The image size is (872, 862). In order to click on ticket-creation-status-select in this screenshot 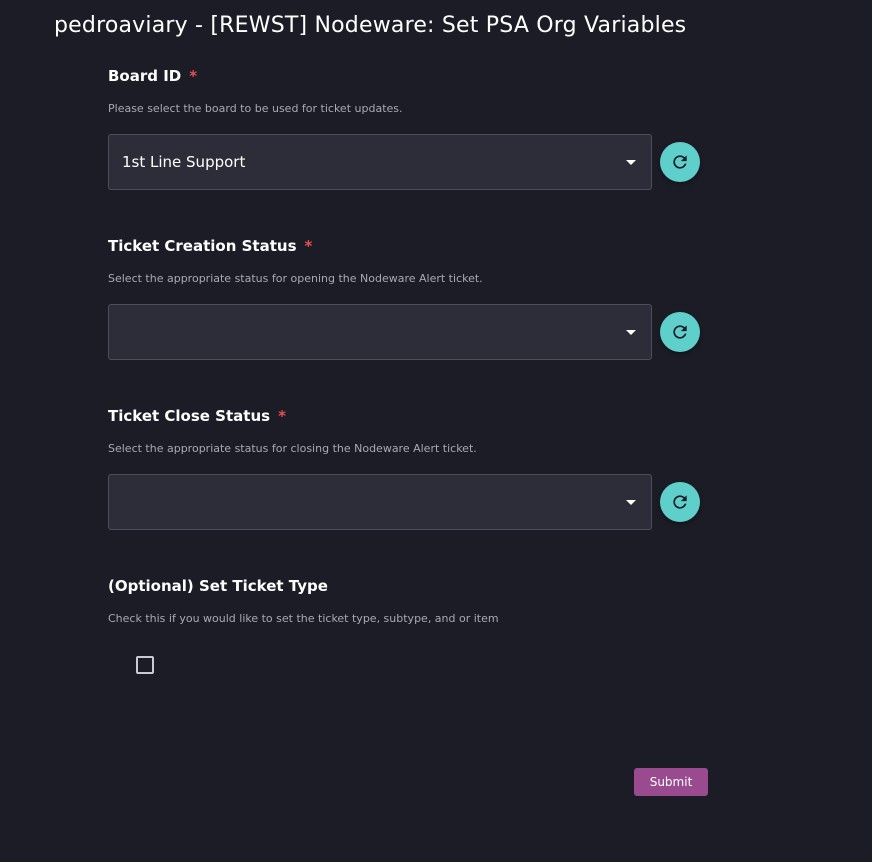, I will do `click(380, 332)`.